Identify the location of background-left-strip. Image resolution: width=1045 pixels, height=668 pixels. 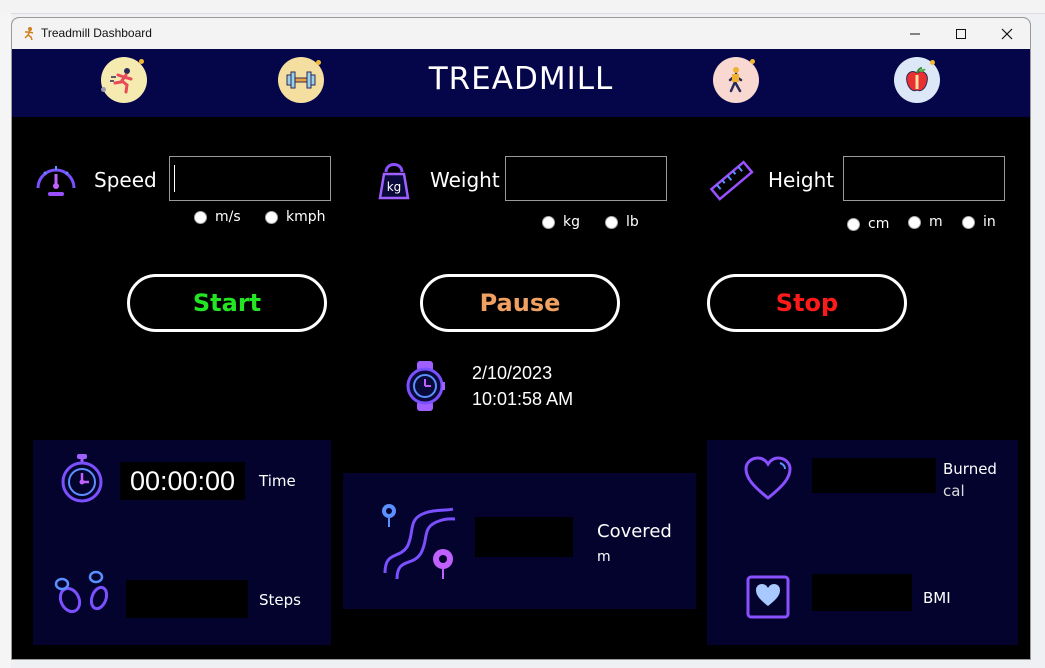
(5, 340).